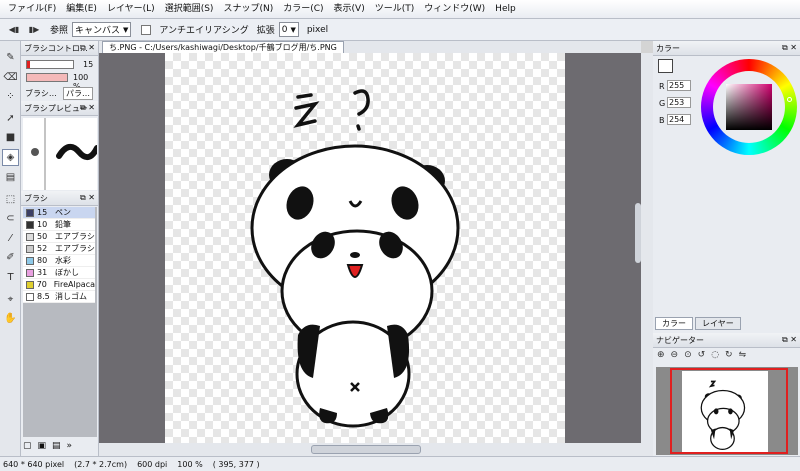 The height and width of the screenshot is (471, 800). Describe the element at coordinates (10, 277) in the screenshot. I see `text-tool-icon: T` at that location.